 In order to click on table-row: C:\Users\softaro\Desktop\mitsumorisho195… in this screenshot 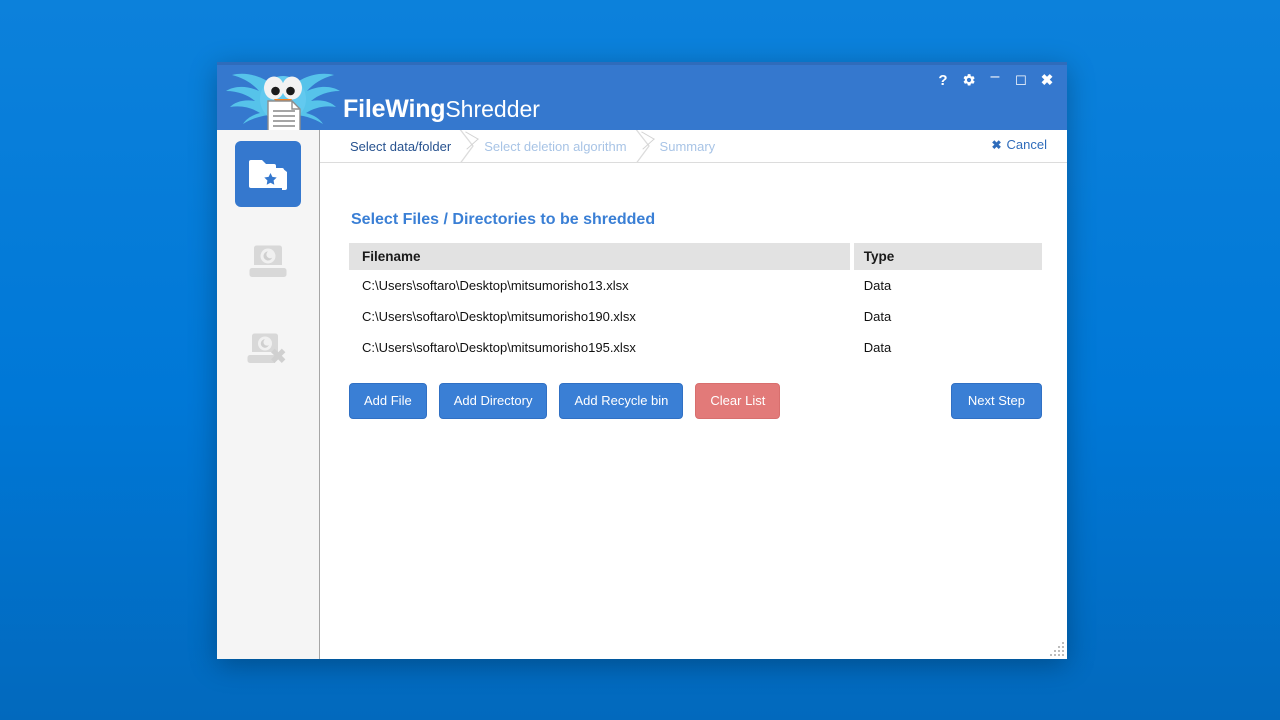, I will do `click(695, 347)`.